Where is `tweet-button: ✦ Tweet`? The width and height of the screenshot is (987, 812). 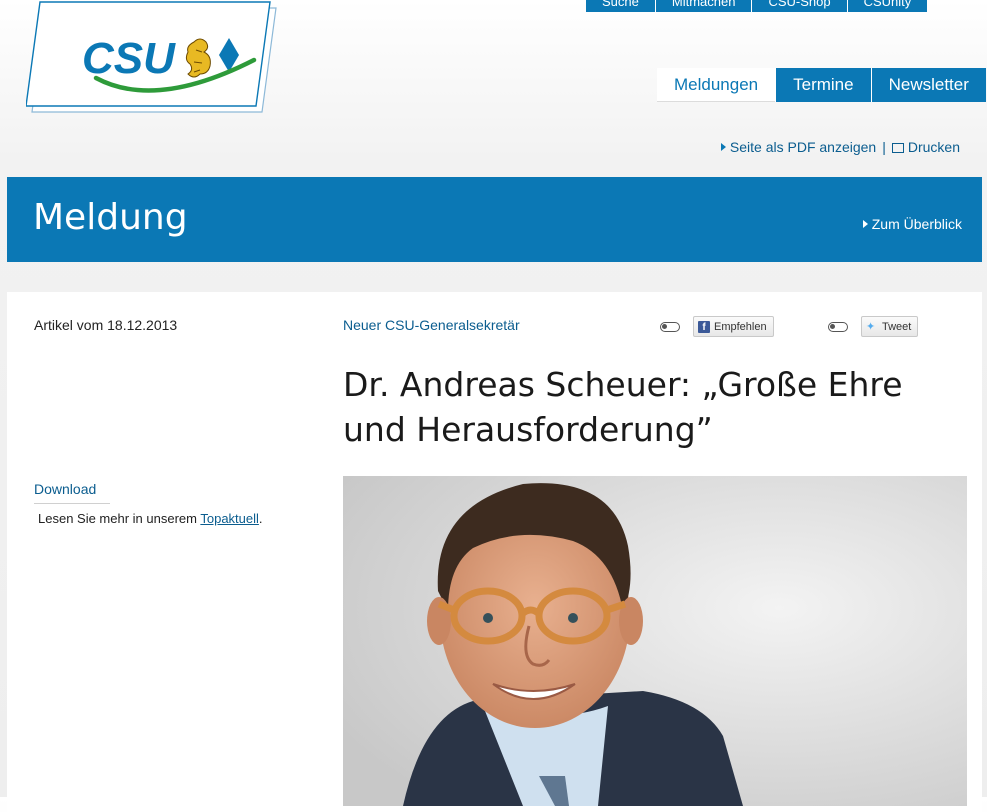 tweet-button: ✦ Tweet is located at coordinates (890, 326).